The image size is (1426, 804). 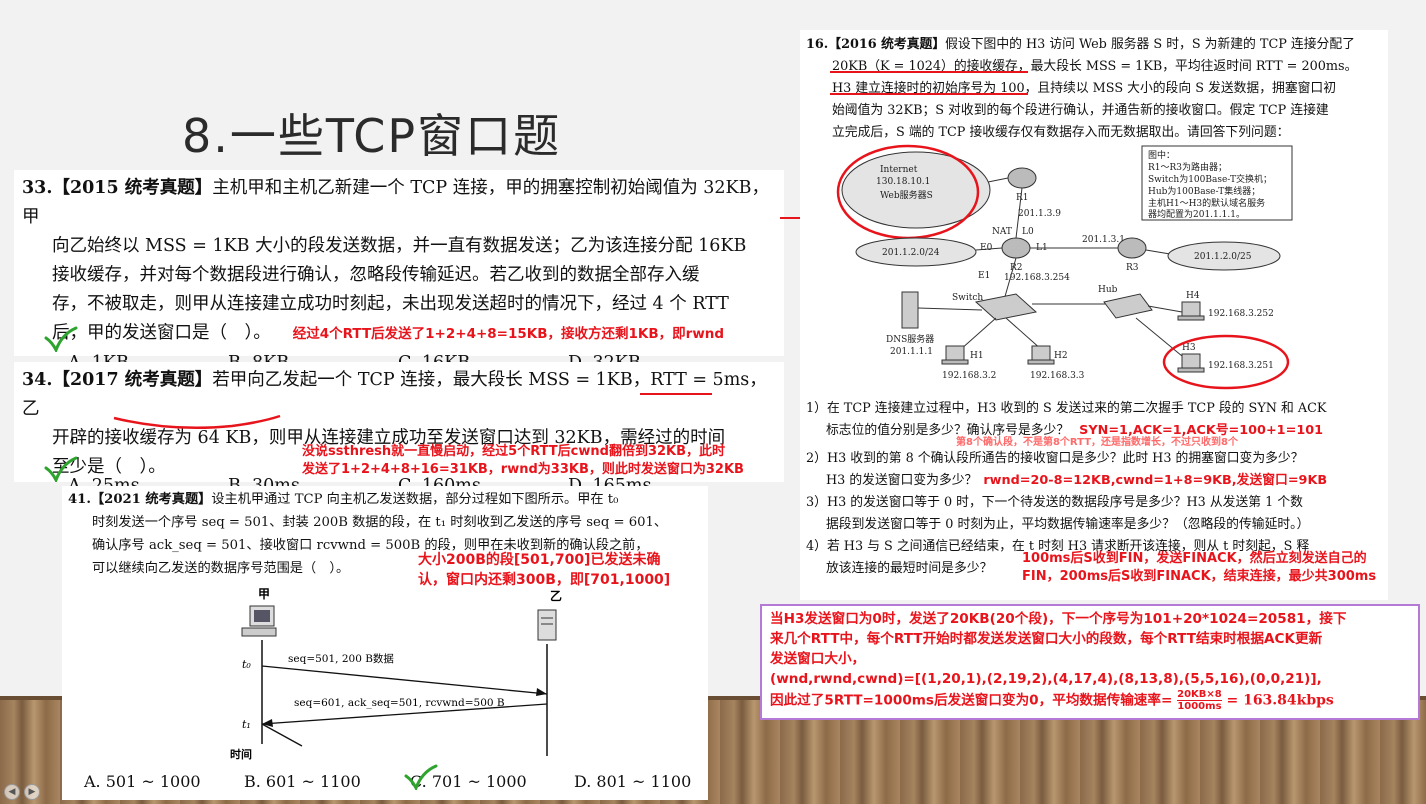 I want to click on question-line: 设主机甲通过 TCP 向主机乙发送数据，部分过程如下图所示。甲在 t₀, so click(x=415, y=499).